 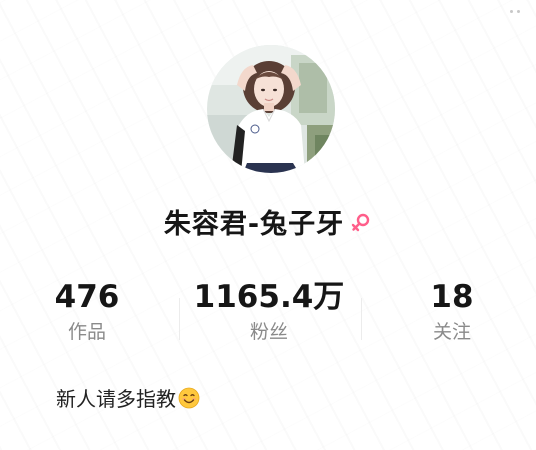 I want to click on female-gender-icon, so click(x=360, y=222).